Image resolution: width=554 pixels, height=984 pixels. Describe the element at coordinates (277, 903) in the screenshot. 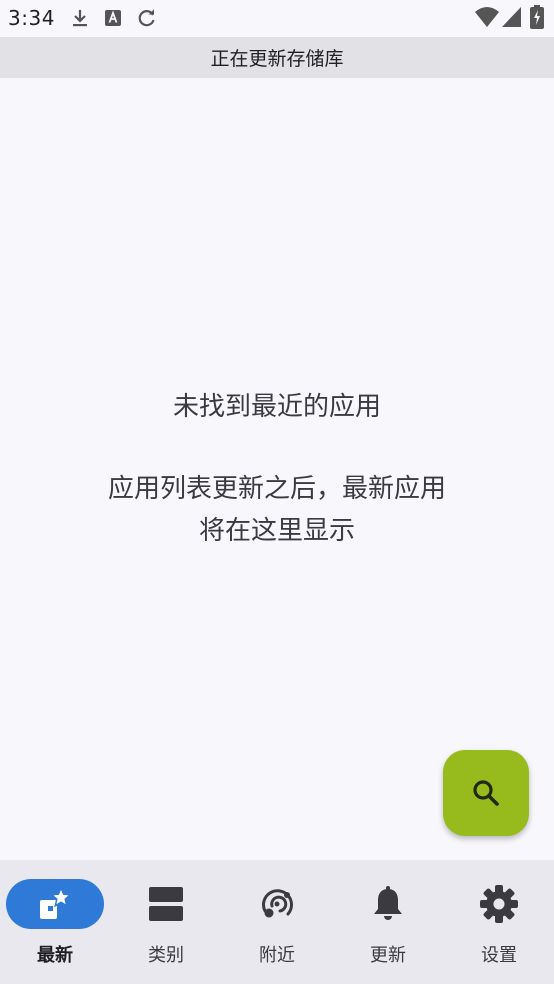

I see `nearby-icon` at that location.